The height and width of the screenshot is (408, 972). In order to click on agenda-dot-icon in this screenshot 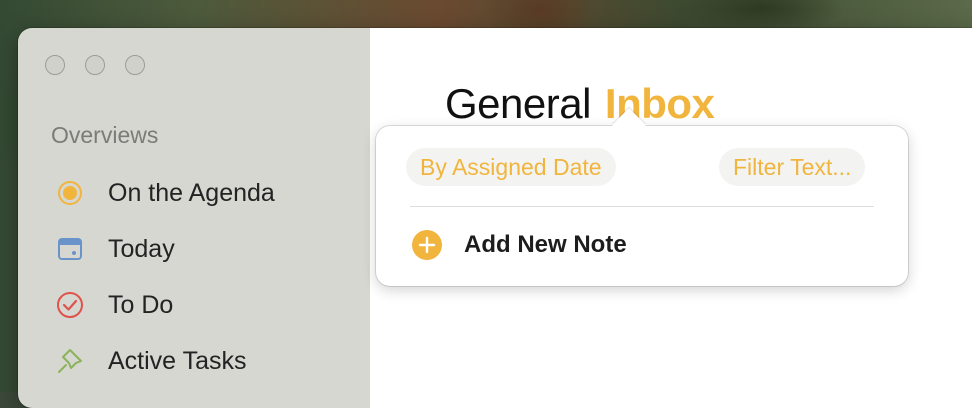, I will do `click(70, 193)`.